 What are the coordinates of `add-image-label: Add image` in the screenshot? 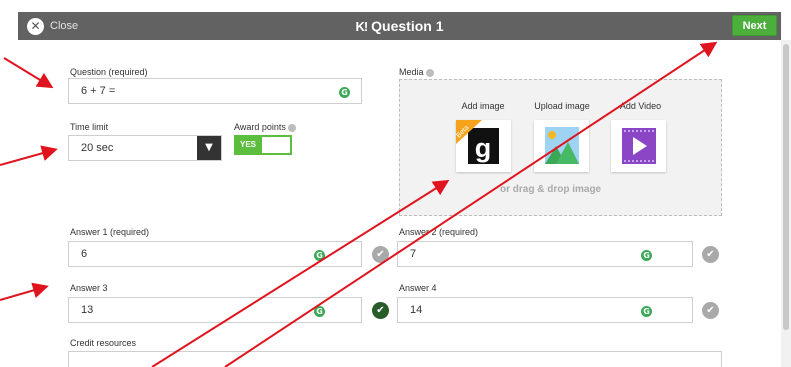 It's located at (483, 106).